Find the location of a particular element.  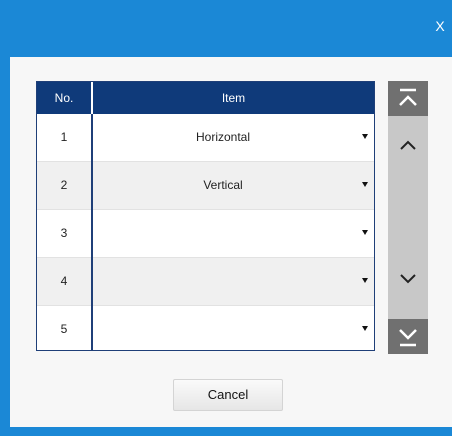

title-bar: X is located at coordinates (226, 23).